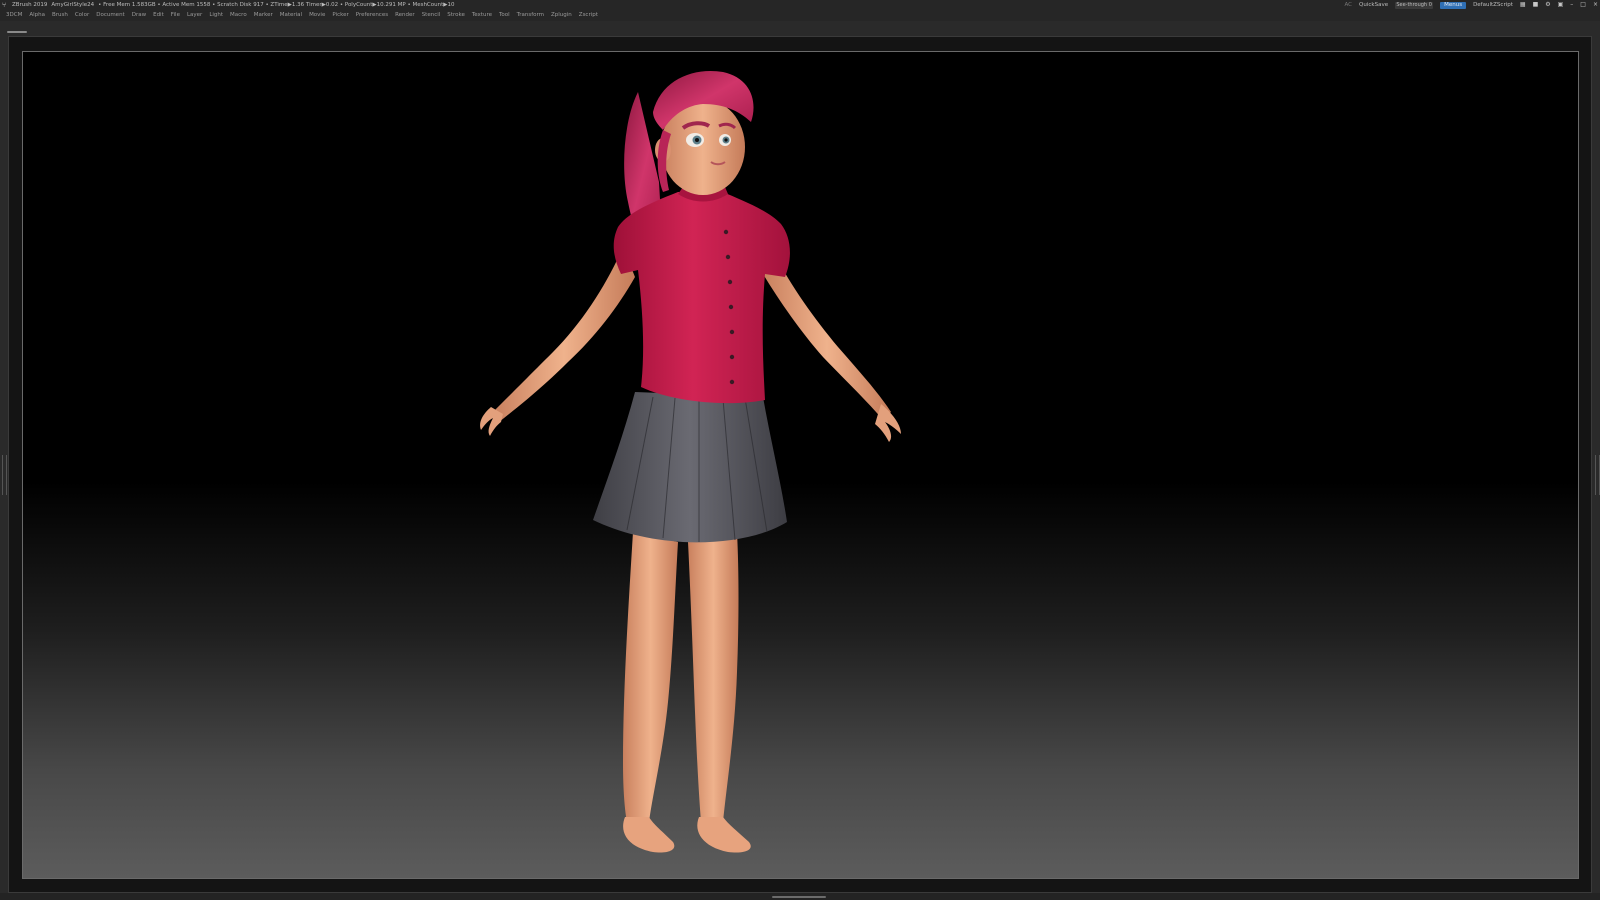 The width and height of the screenshot is (1600, 900). I want to click on maximize-icon: □, so click(1583, 5).